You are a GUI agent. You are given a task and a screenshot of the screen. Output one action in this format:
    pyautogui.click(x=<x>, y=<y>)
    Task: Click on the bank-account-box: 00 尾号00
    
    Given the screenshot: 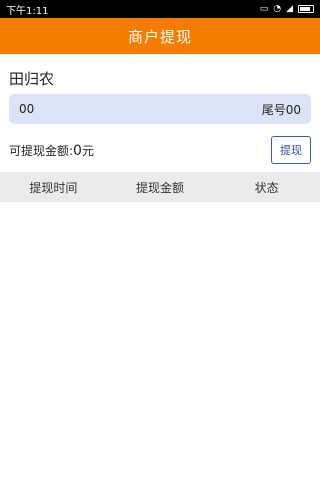 What is the action you would take?
    pyautogui.click(x=160, y=109)
    